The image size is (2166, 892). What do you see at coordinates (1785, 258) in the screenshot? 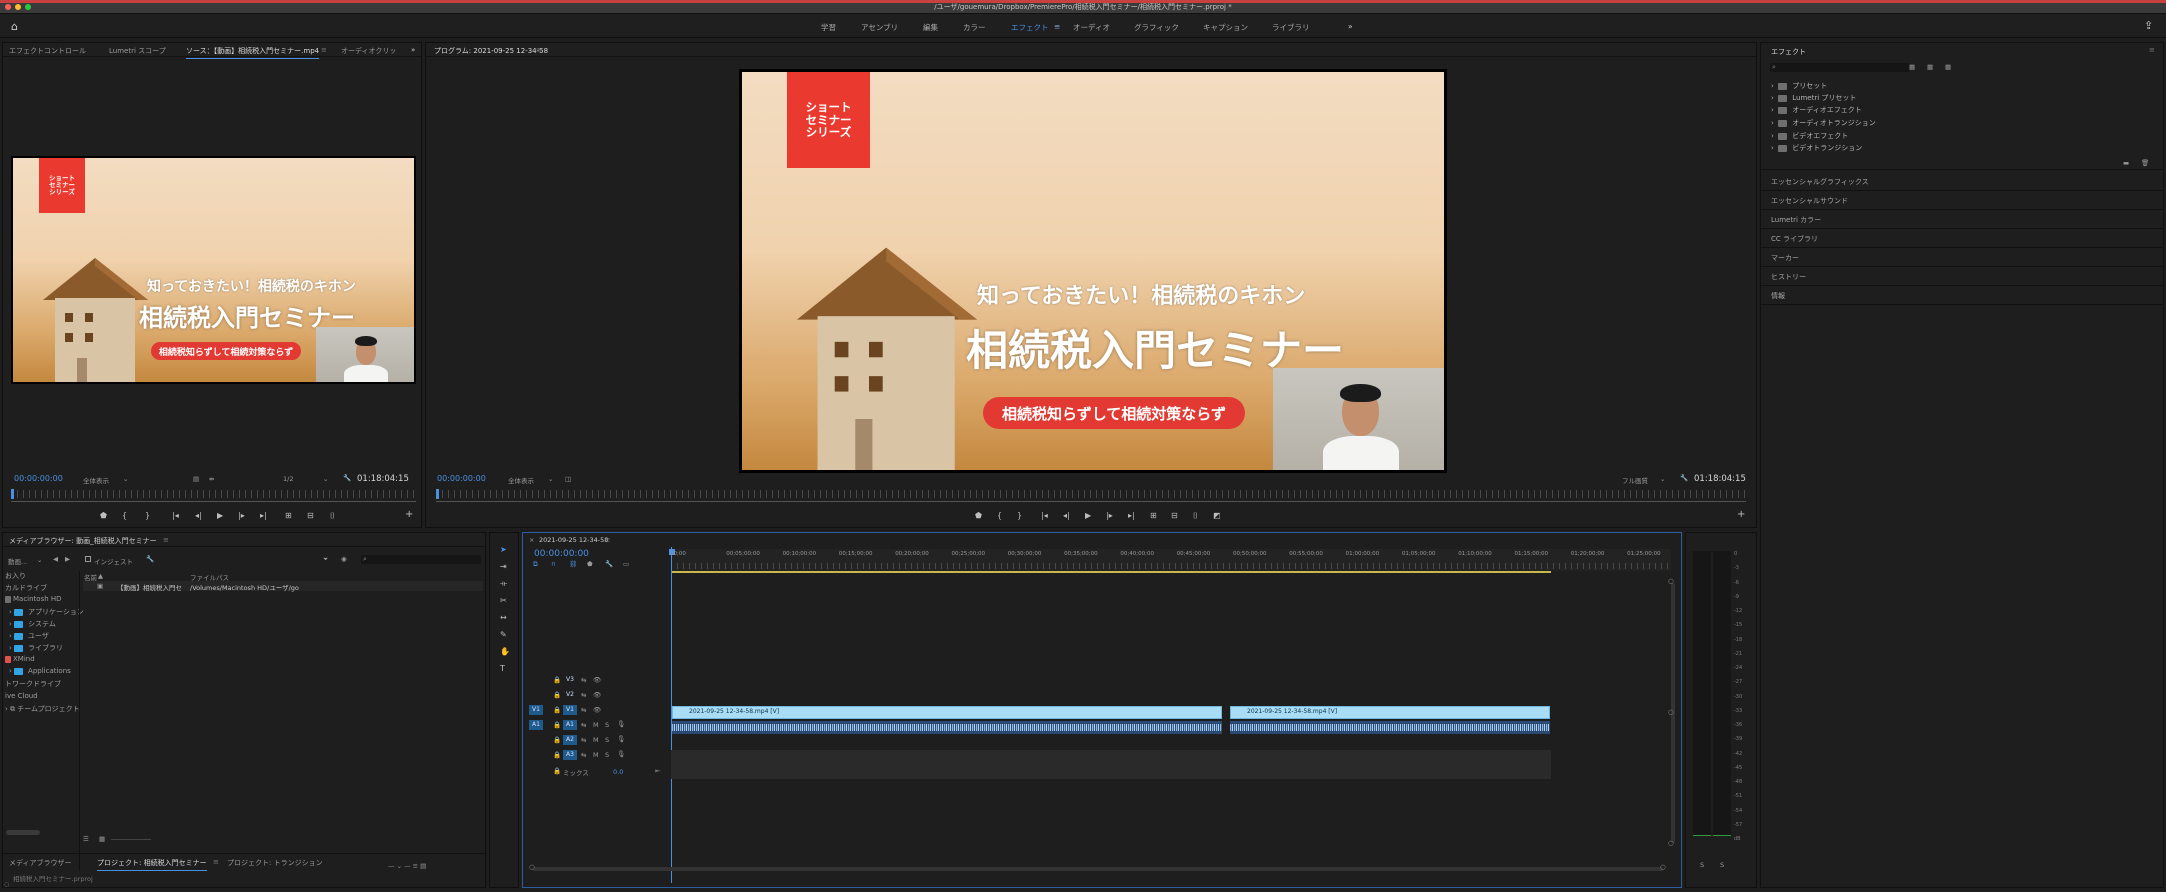
I see `section-markers: マーカー` at bounding box center [1785, 258].